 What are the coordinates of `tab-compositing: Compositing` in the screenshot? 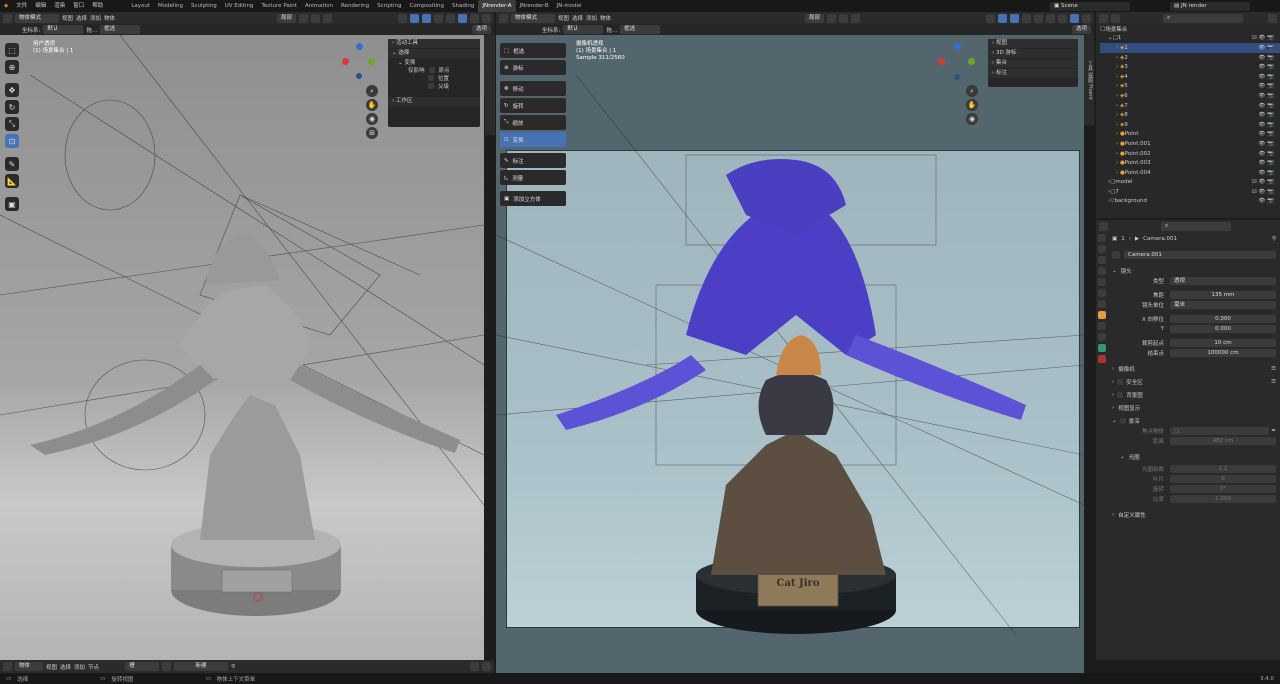 It's located at (427, 6).